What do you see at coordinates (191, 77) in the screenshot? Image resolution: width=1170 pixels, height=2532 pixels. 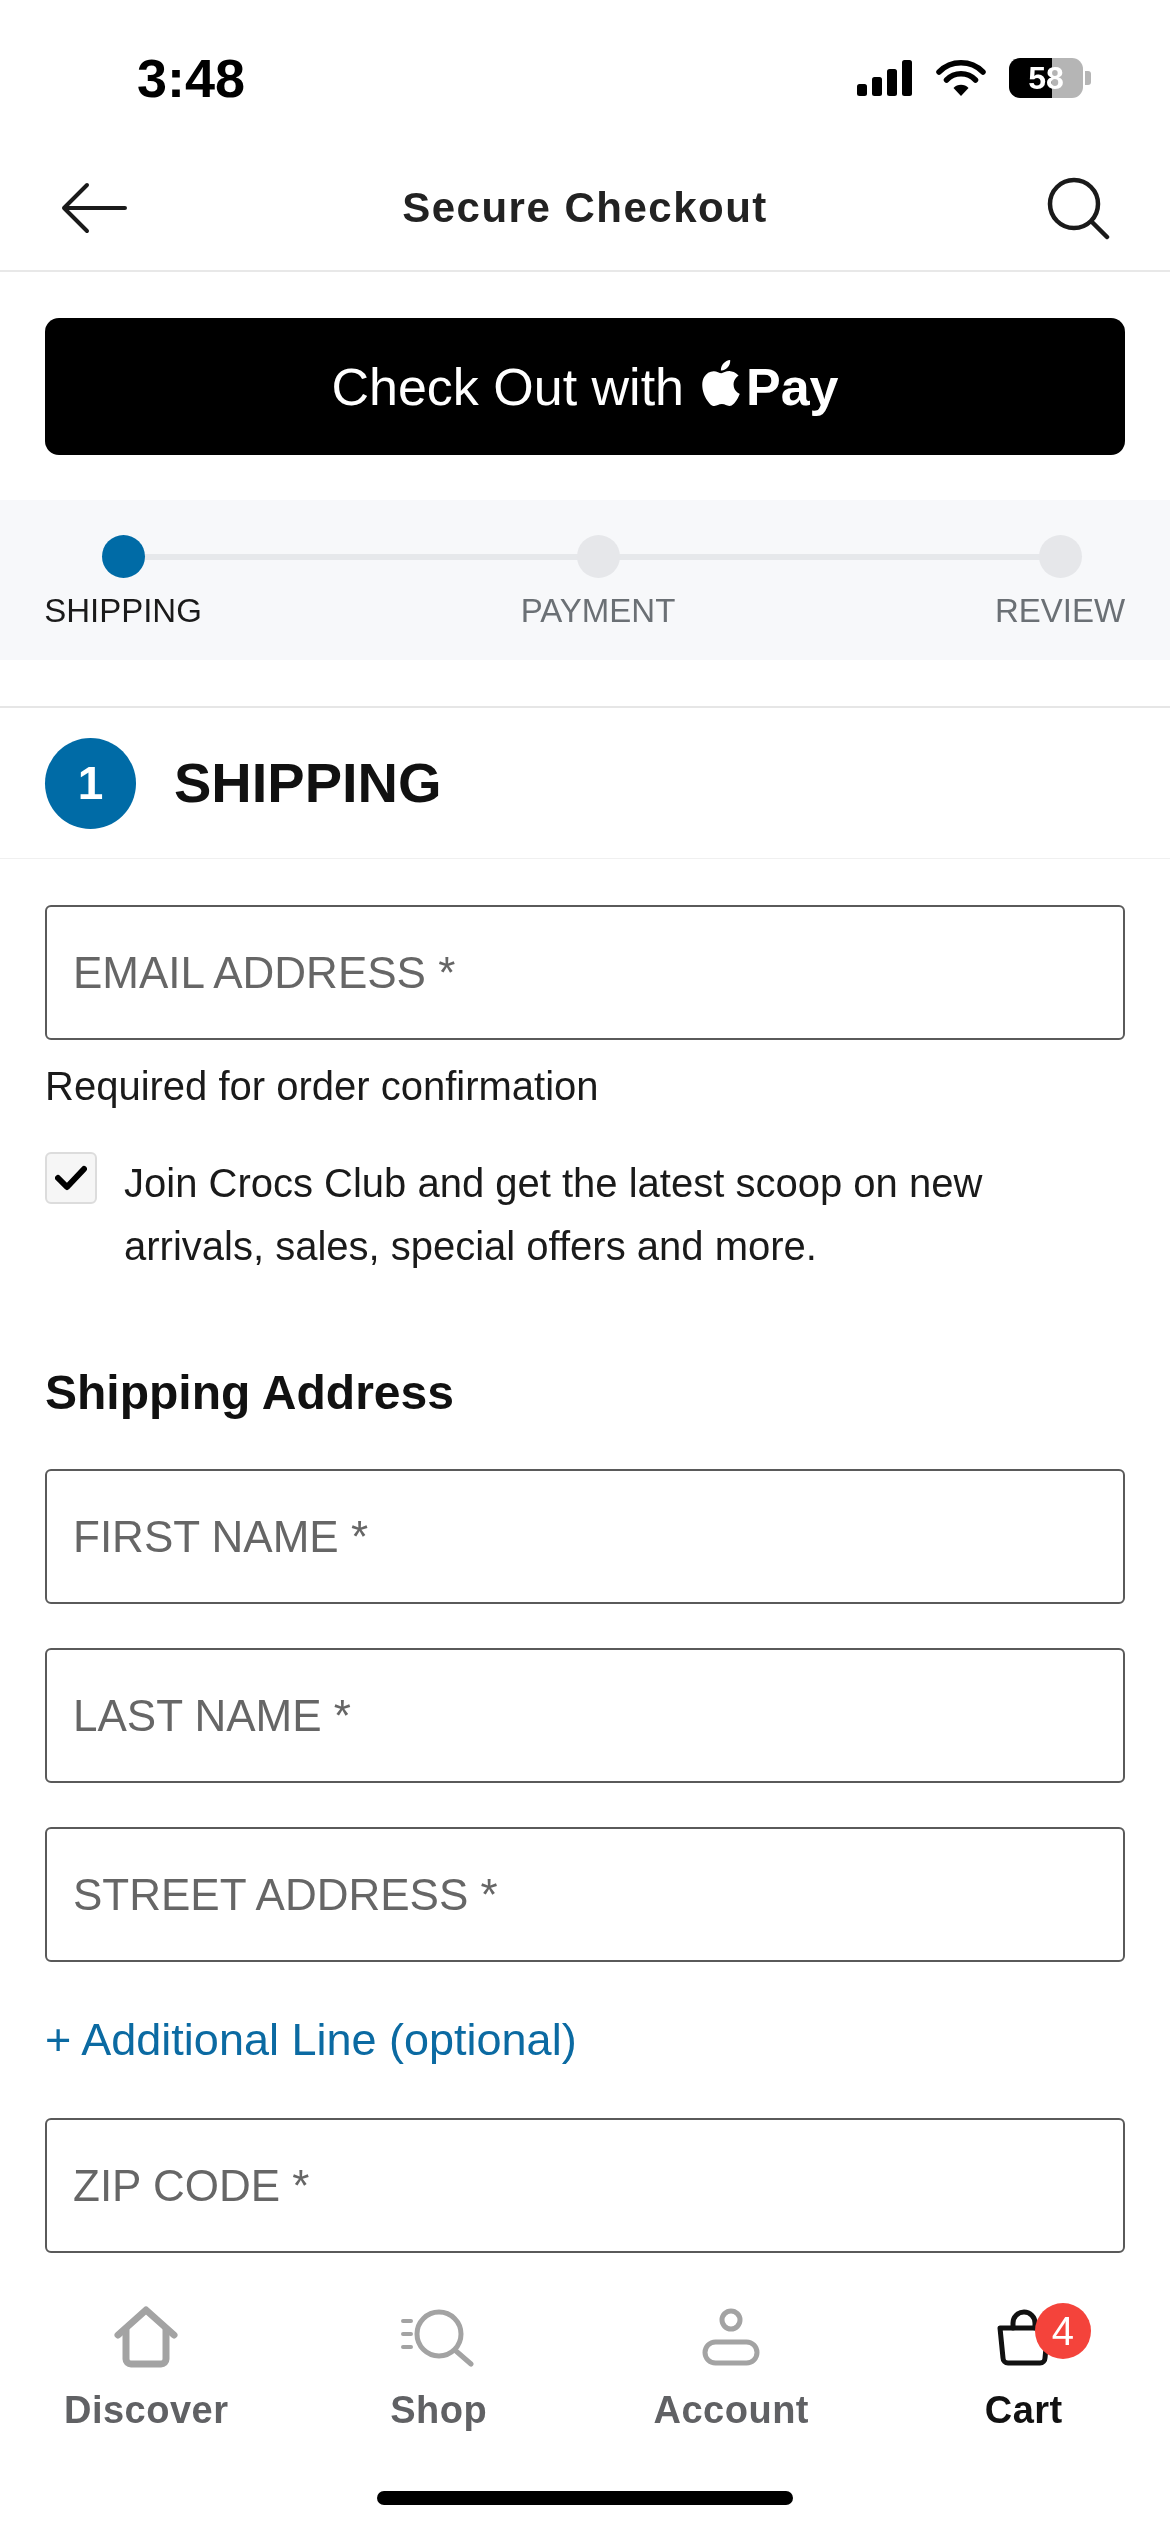 I see `status-time: 3:48` at bounding box center [191, 77].